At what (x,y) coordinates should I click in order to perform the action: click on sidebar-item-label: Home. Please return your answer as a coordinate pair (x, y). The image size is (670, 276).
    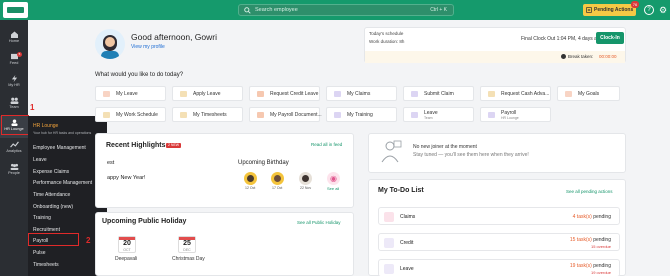
    Looking at the image, I should click on (14, 41).